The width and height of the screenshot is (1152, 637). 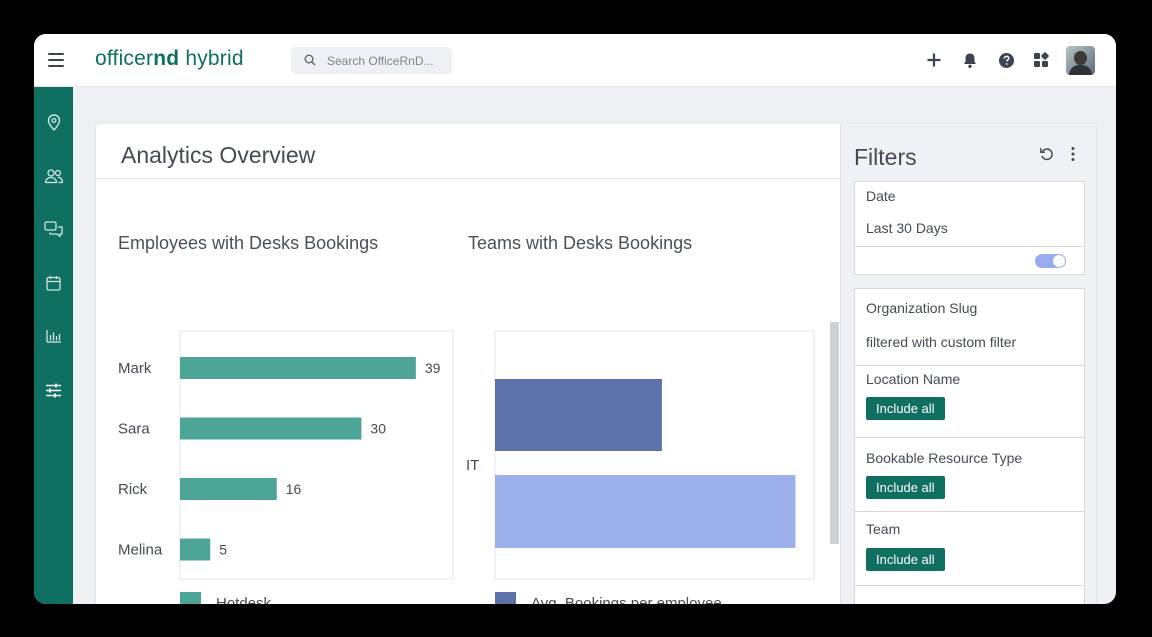 I want to click on top-bar: officernd hybrid, so click(x=575, y=60).